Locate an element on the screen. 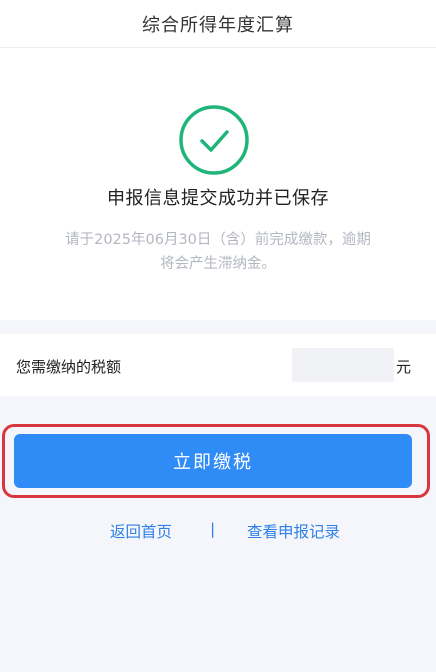 The height and width of the screenshot is (672, 436). tax-amount-value-field is located at coordinates (343, 365).